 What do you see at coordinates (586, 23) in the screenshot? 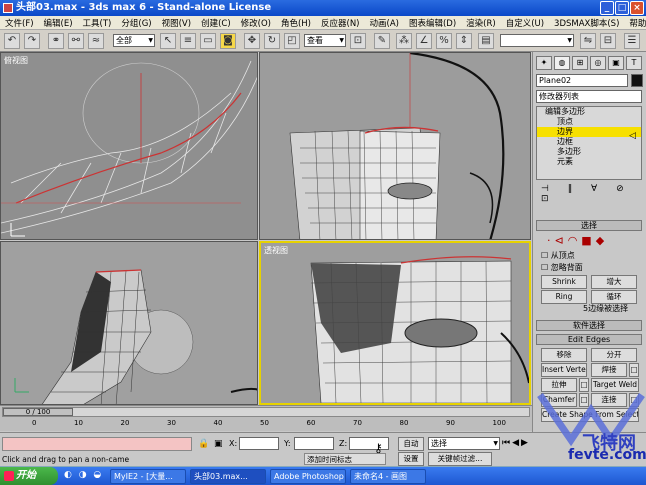
I see `menu-maxscript: 3DSMAX脚本(S)` at bounding box center [586, 23].